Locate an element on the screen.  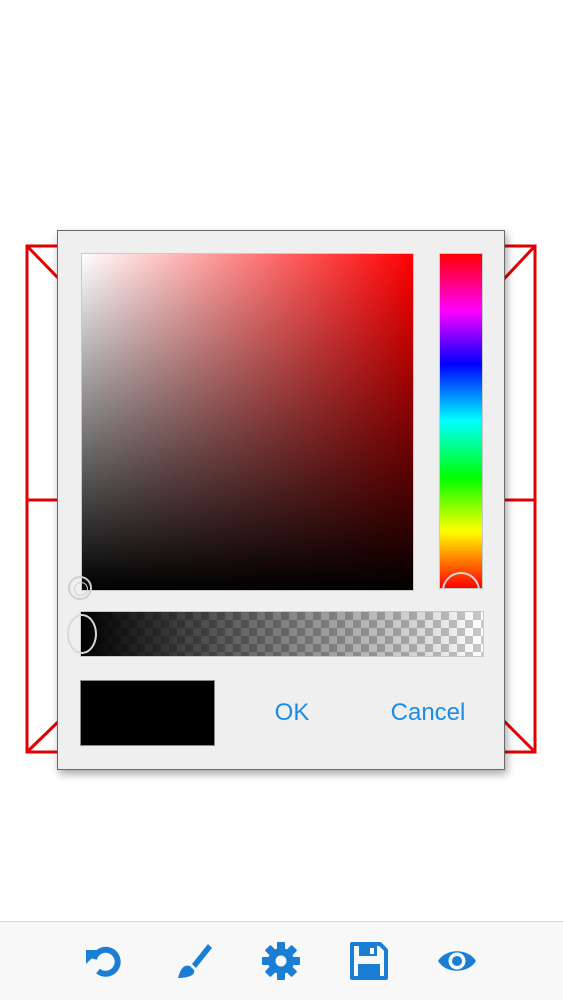
undo-icon is located at coordinates (103, 961).